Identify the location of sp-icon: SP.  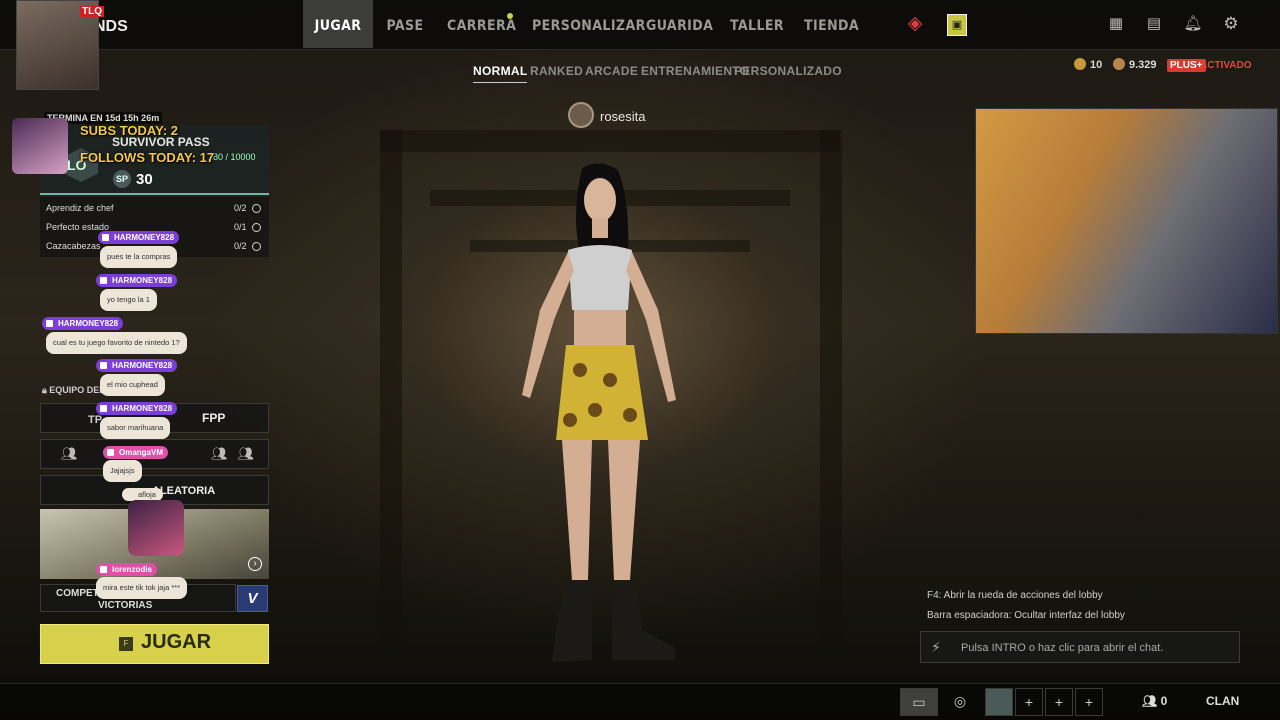
(122, 179).